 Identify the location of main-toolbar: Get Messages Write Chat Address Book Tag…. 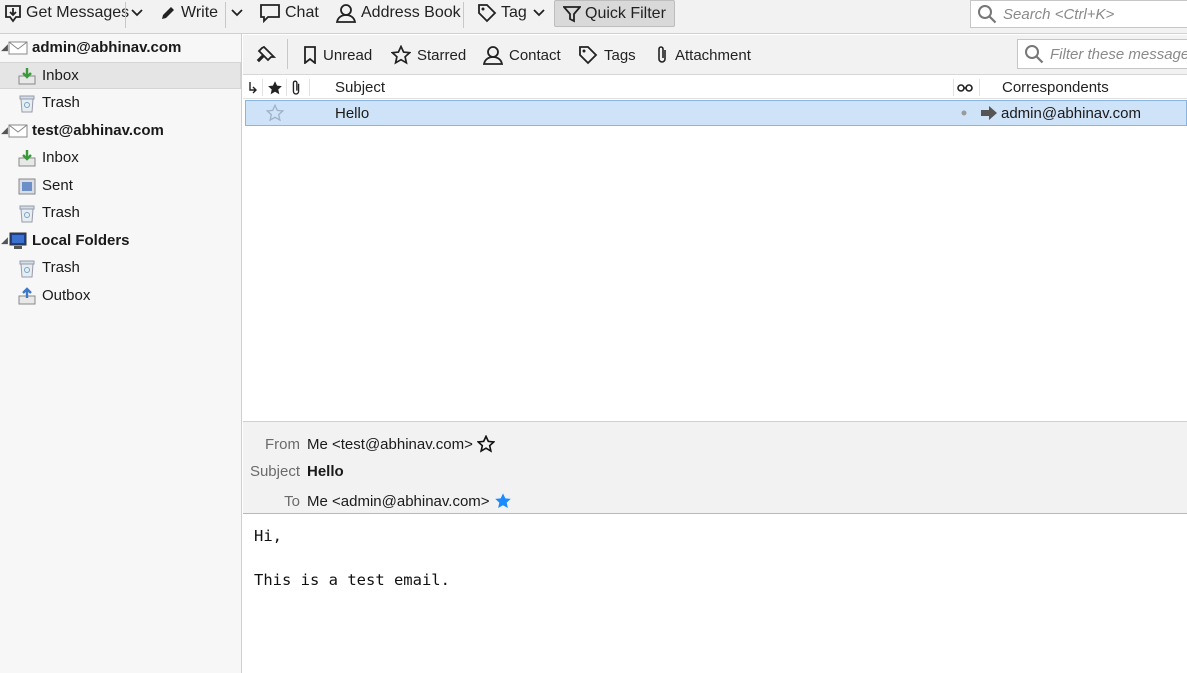
(593, 17).